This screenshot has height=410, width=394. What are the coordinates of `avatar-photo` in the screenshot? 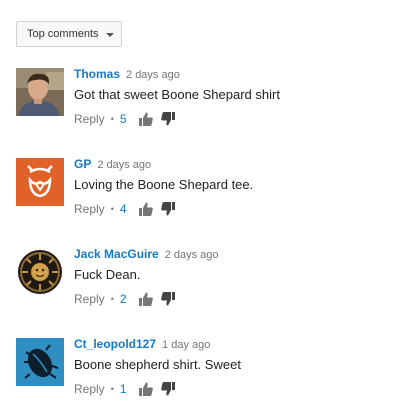 It's located at (40, 92).